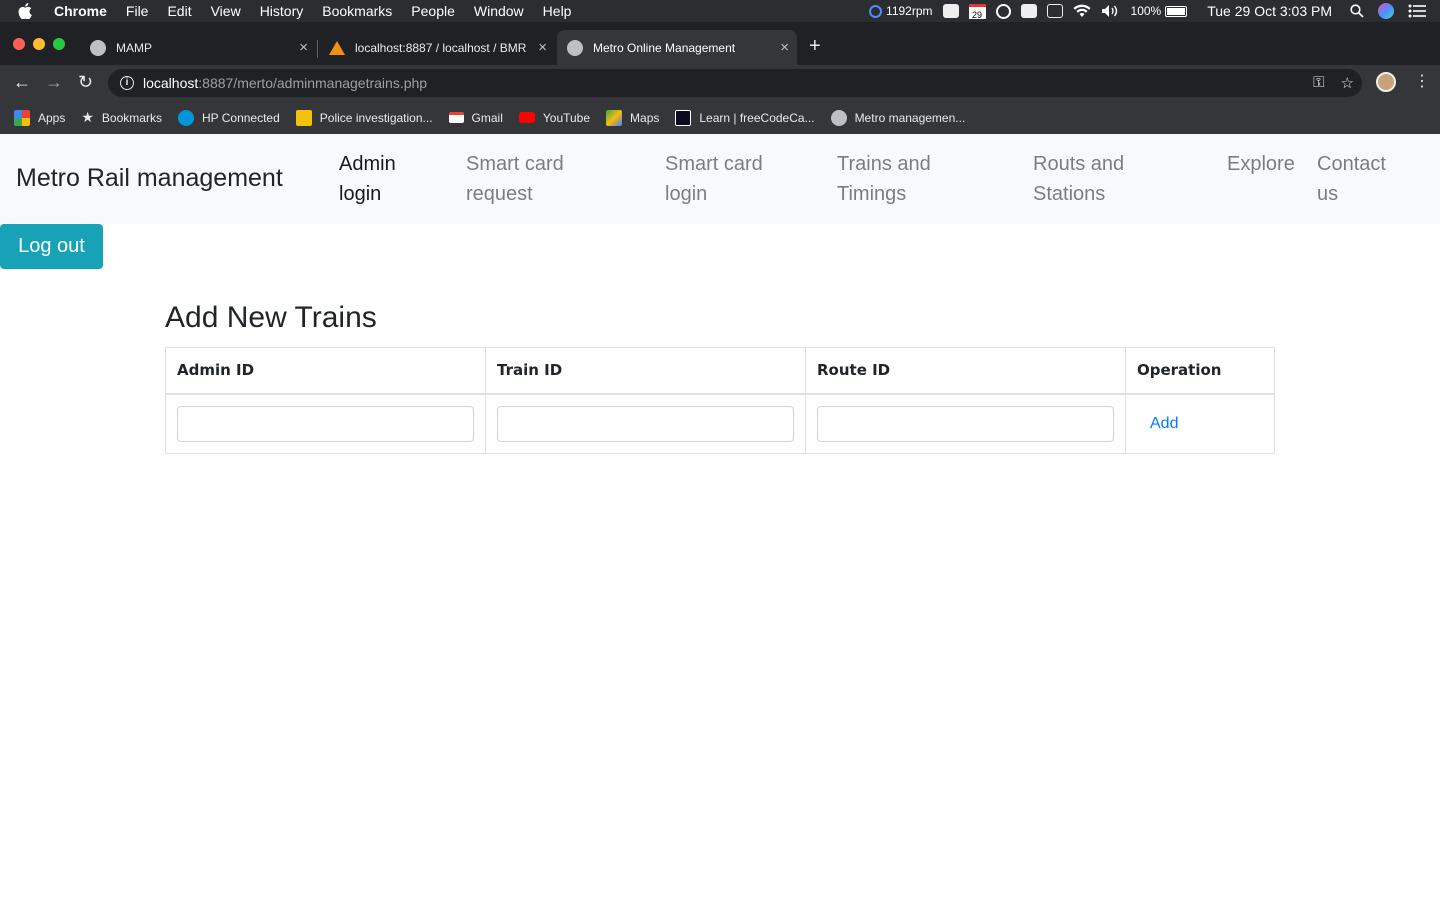 The width and height of the screenshot is (1440, 900). I want to click on bookmark-star-icon: ☆, so click(1347, 83).